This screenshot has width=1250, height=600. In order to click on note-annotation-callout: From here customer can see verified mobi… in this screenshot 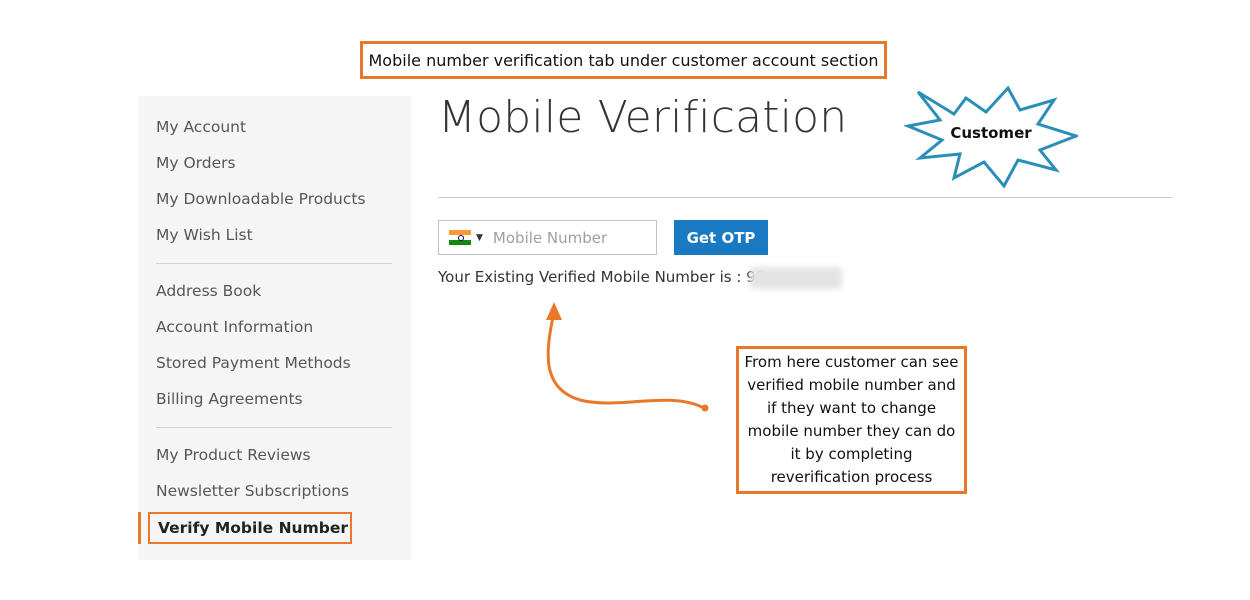, I will do `click(851, 420)`.